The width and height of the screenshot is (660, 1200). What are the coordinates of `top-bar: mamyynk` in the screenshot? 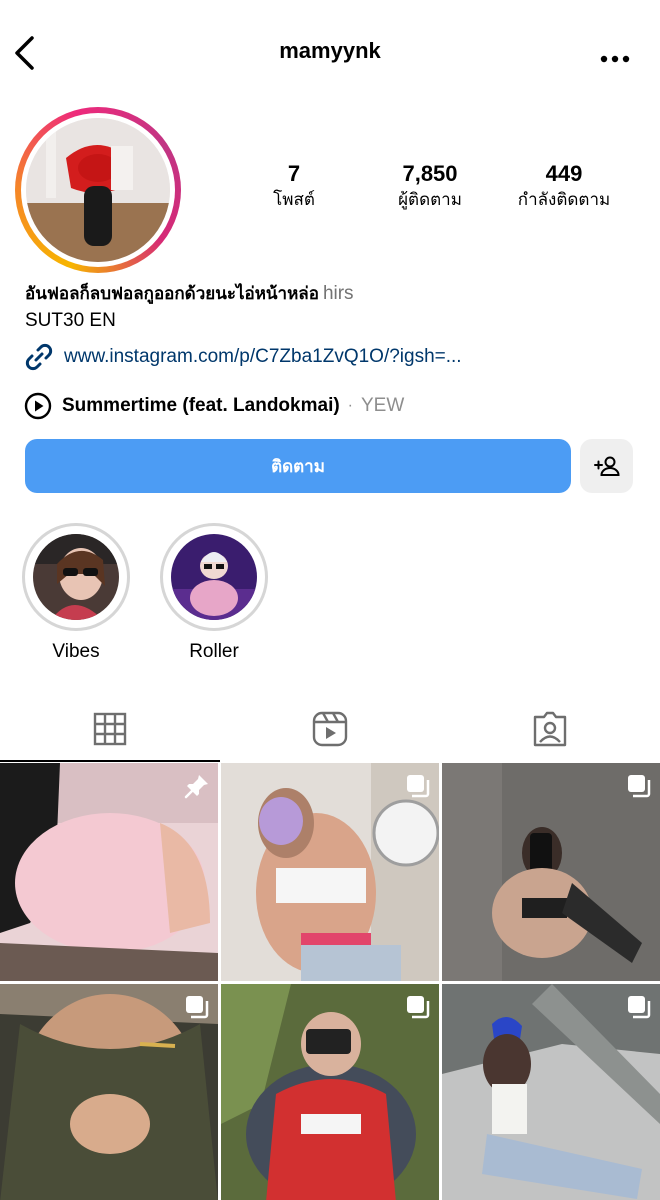 It's located at (330, 52).